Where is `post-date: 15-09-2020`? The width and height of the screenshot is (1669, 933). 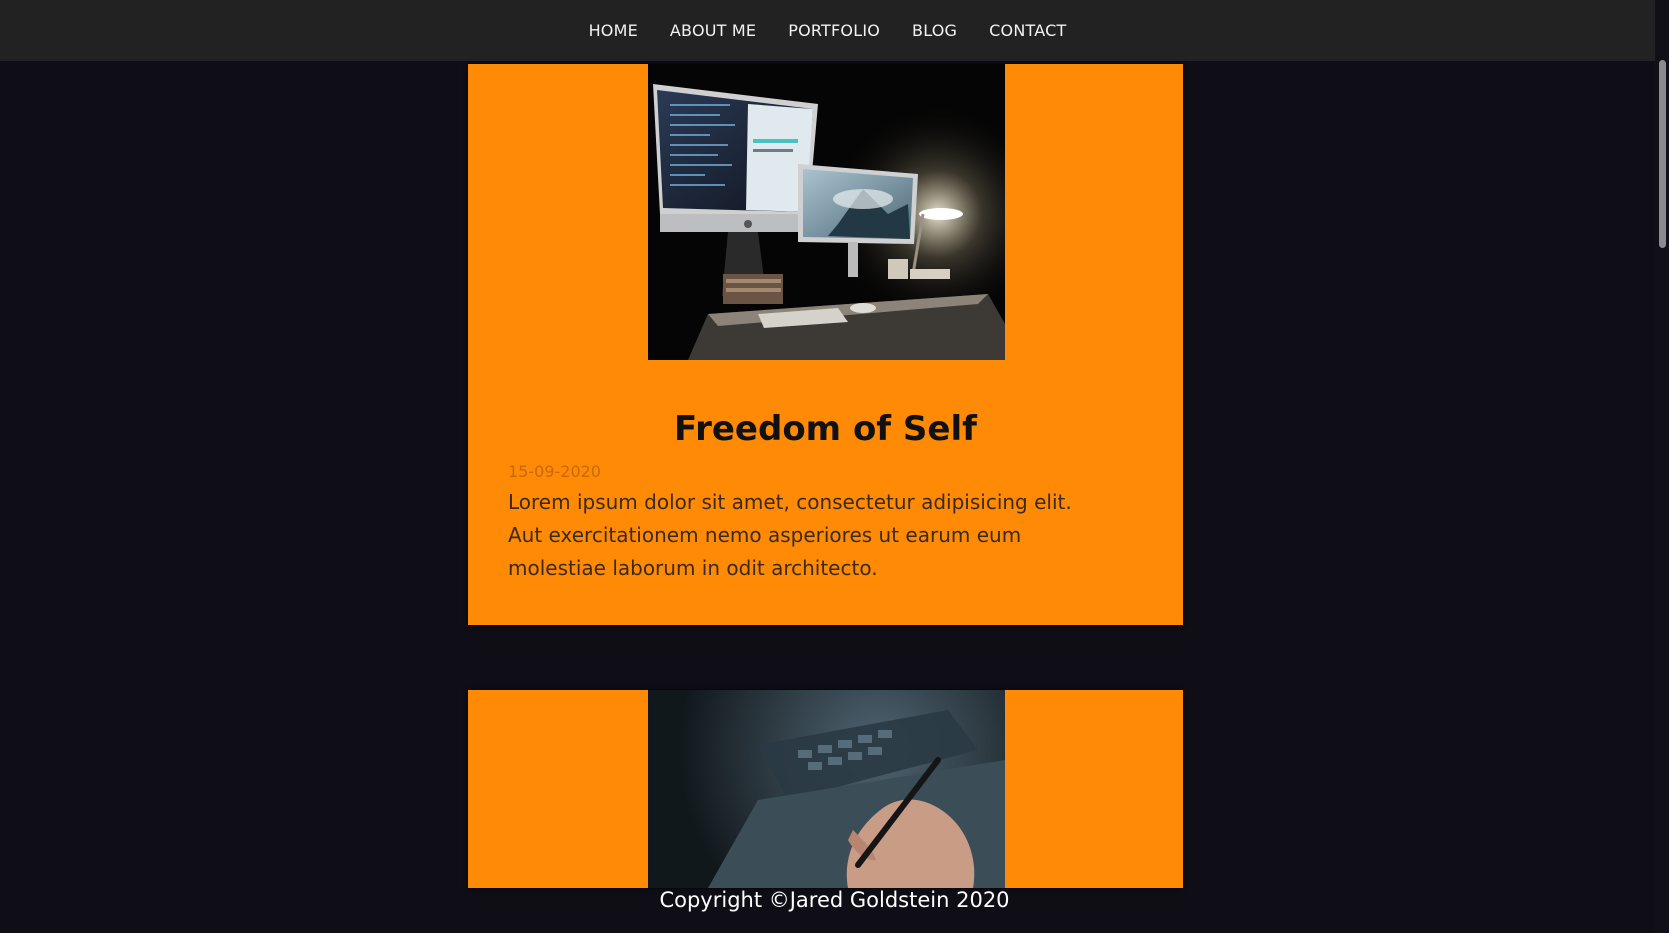 post-date: 15-09-2020 is located at coordinates (554, 471).